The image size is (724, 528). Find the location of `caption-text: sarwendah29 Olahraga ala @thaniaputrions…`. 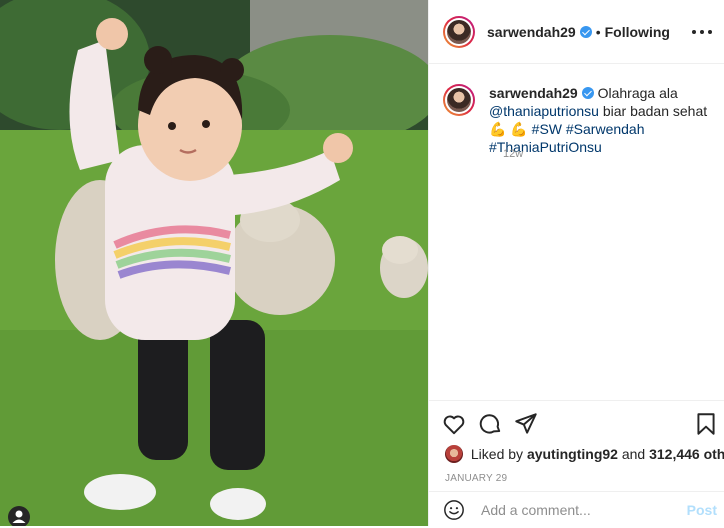

caption-text: sarwendah29 Olahraga ala @thaniaputrions… is located at coordinates (604, 120).